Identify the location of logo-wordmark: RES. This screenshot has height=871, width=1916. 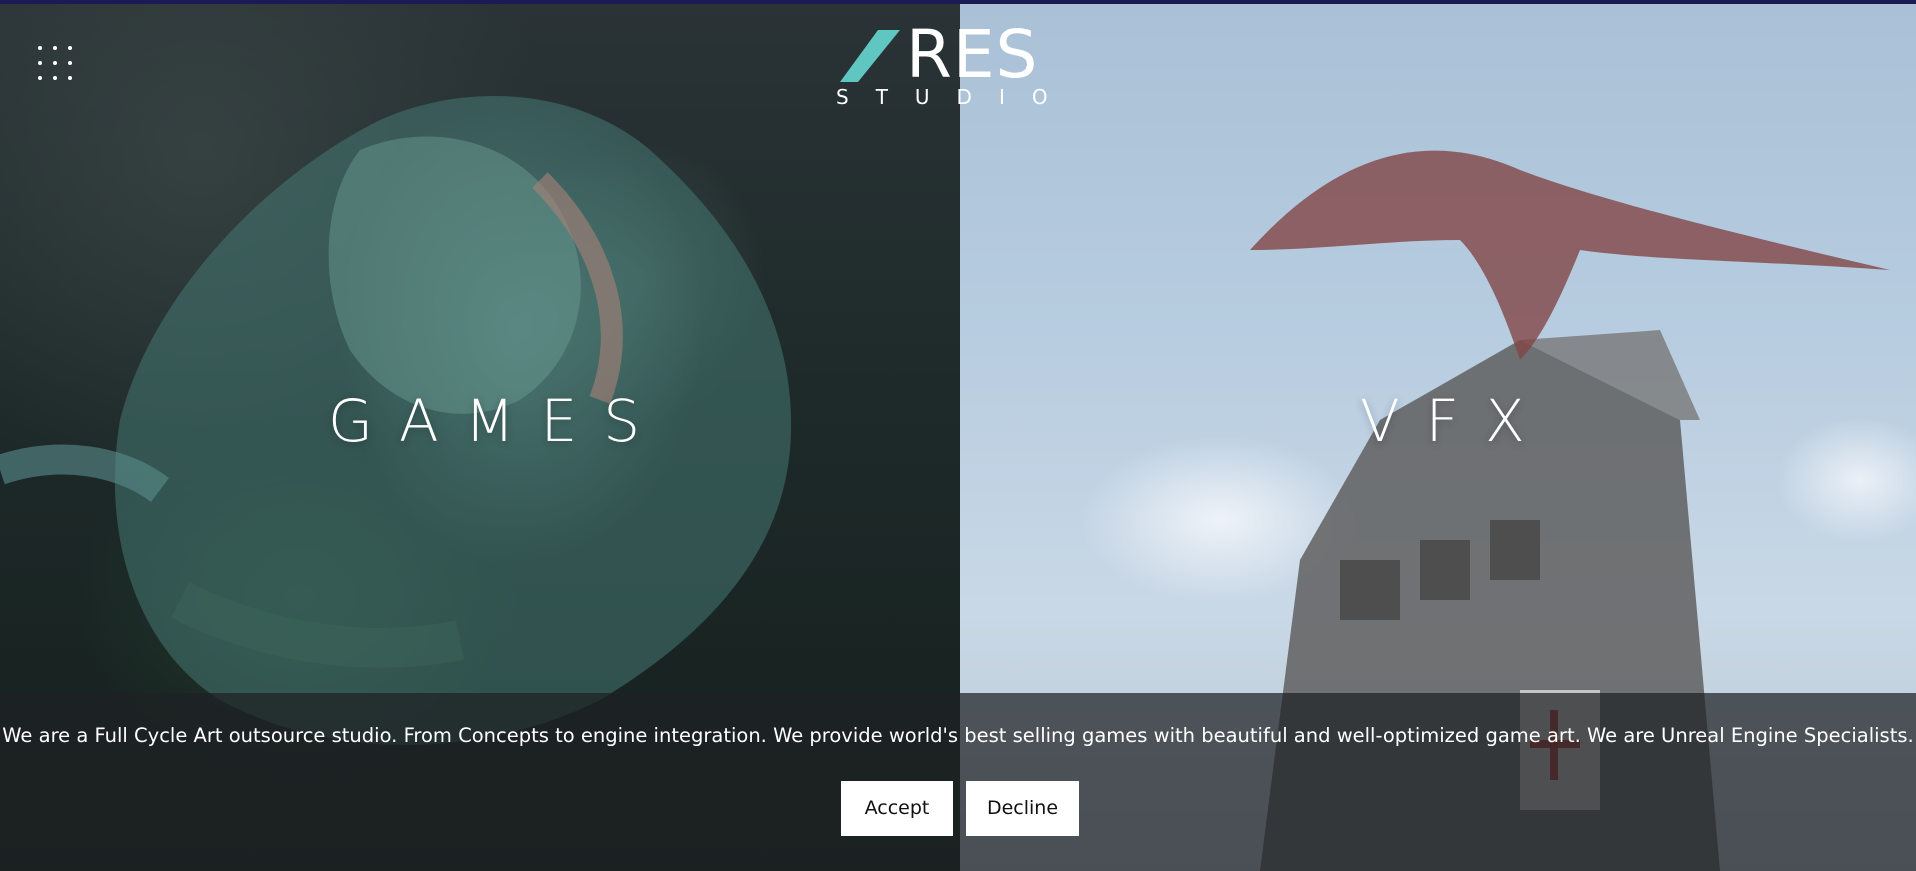
(972, 54).